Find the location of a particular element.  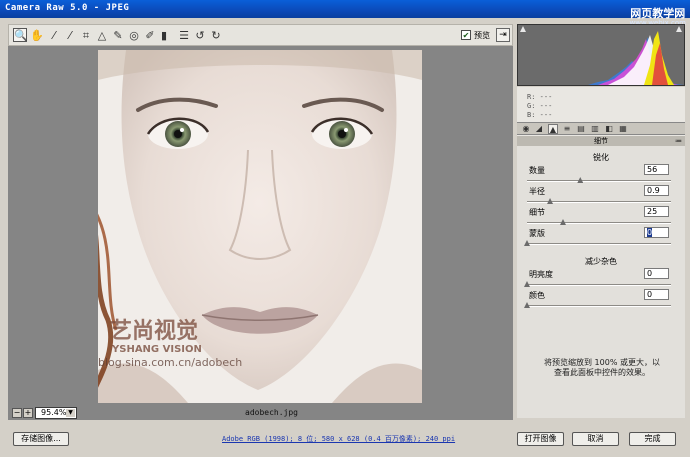

color-sampler-icon: ⁄ is located at coordinates (70, 35).